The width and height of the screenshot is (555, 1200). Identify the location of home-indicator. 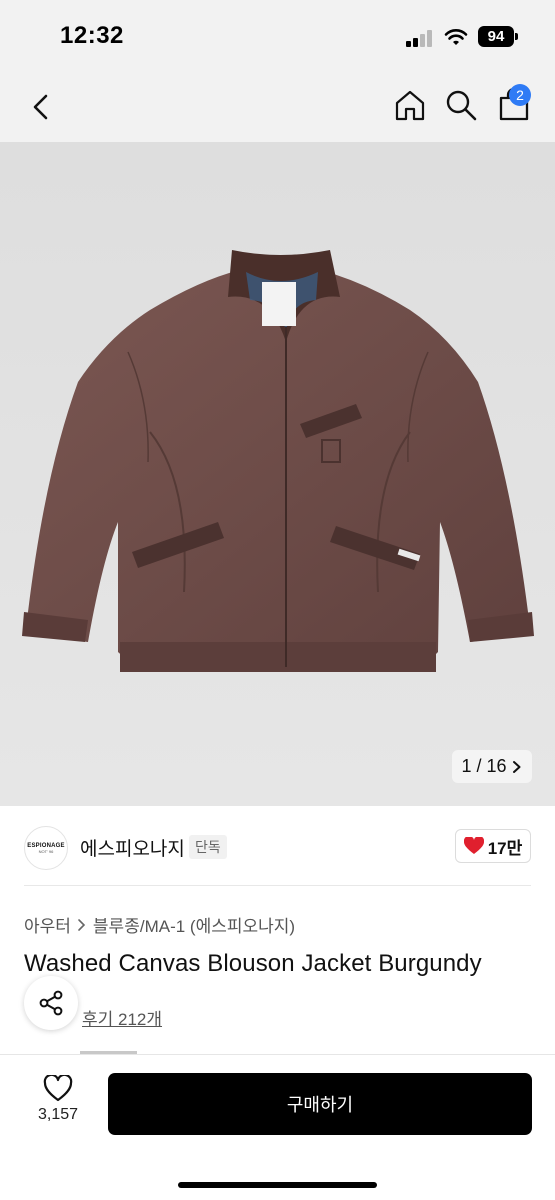
(277, 1185).